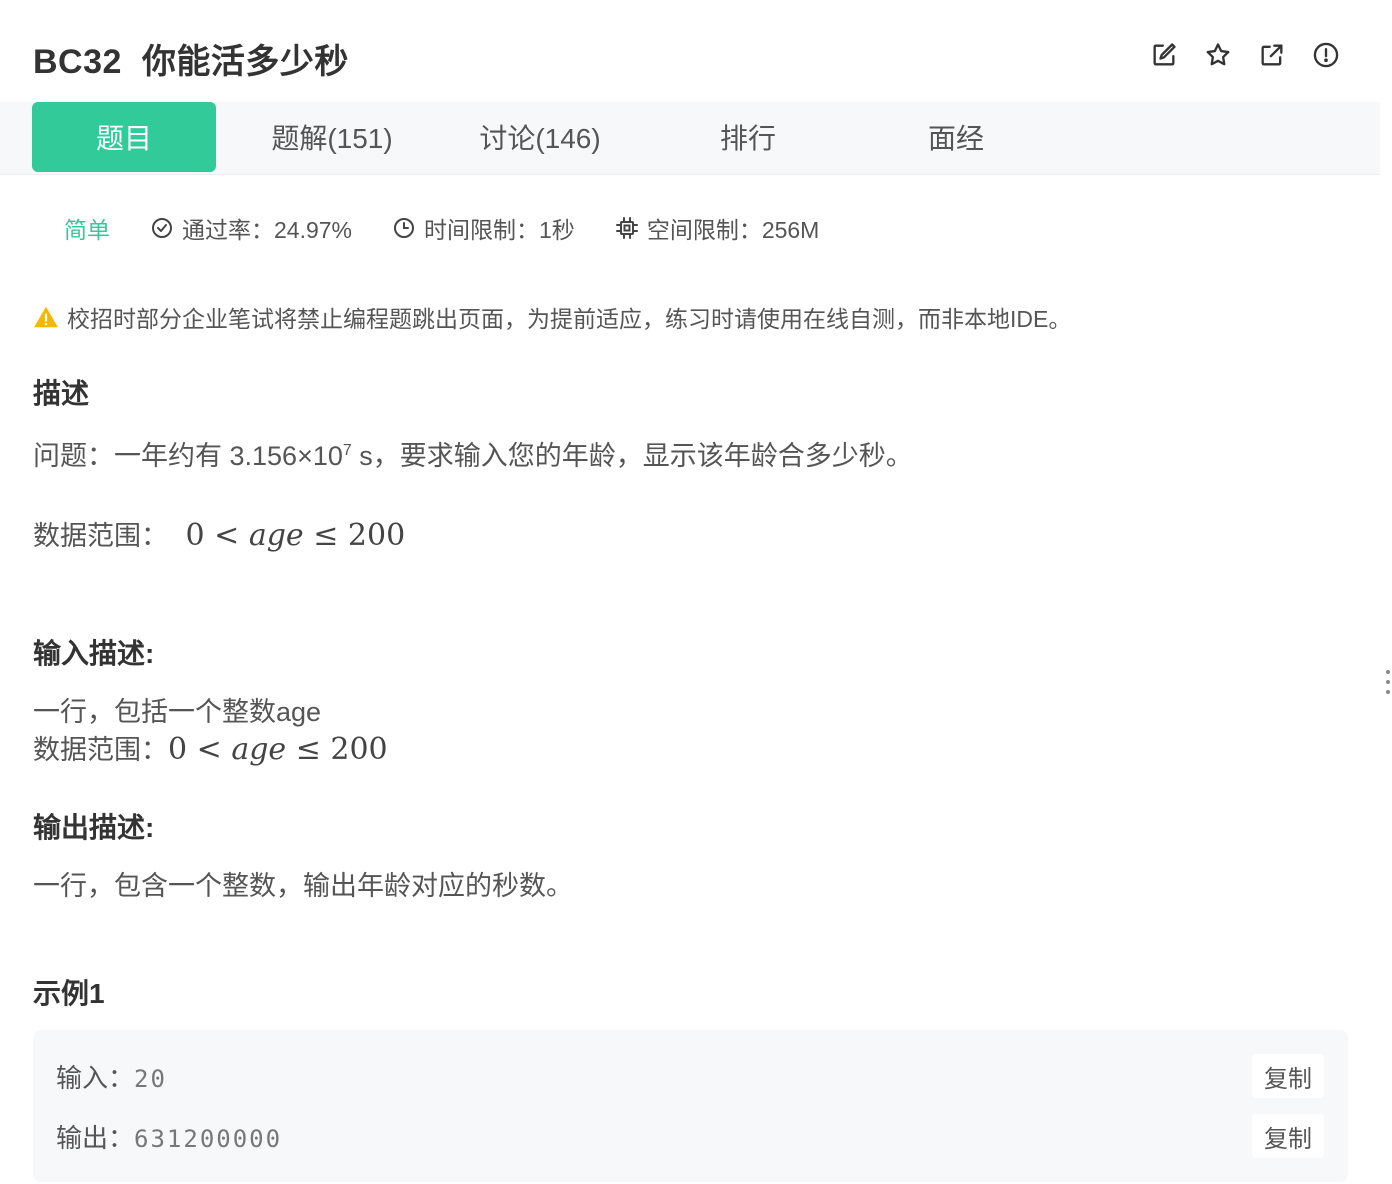  Describe the element at coordinates (87, 230) in the screenshot. I see `difficulty-badge: 简单` at that location.